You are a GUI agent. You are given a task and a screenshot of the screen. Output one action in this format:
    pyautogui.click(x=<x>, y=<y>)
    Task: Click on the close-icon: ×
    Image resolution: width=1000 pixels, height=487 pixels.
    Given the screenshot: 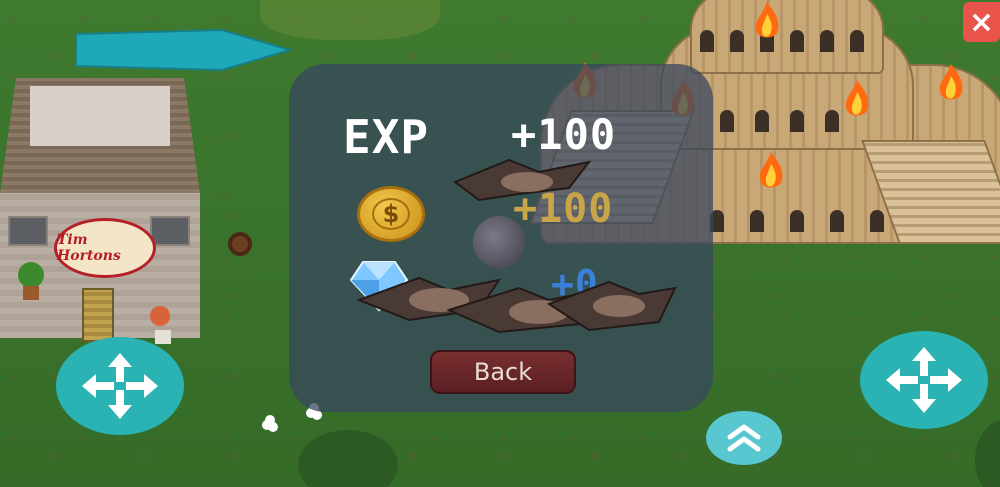 What is the action you would take?
    pyautogui.click(x=981, y=22)
    